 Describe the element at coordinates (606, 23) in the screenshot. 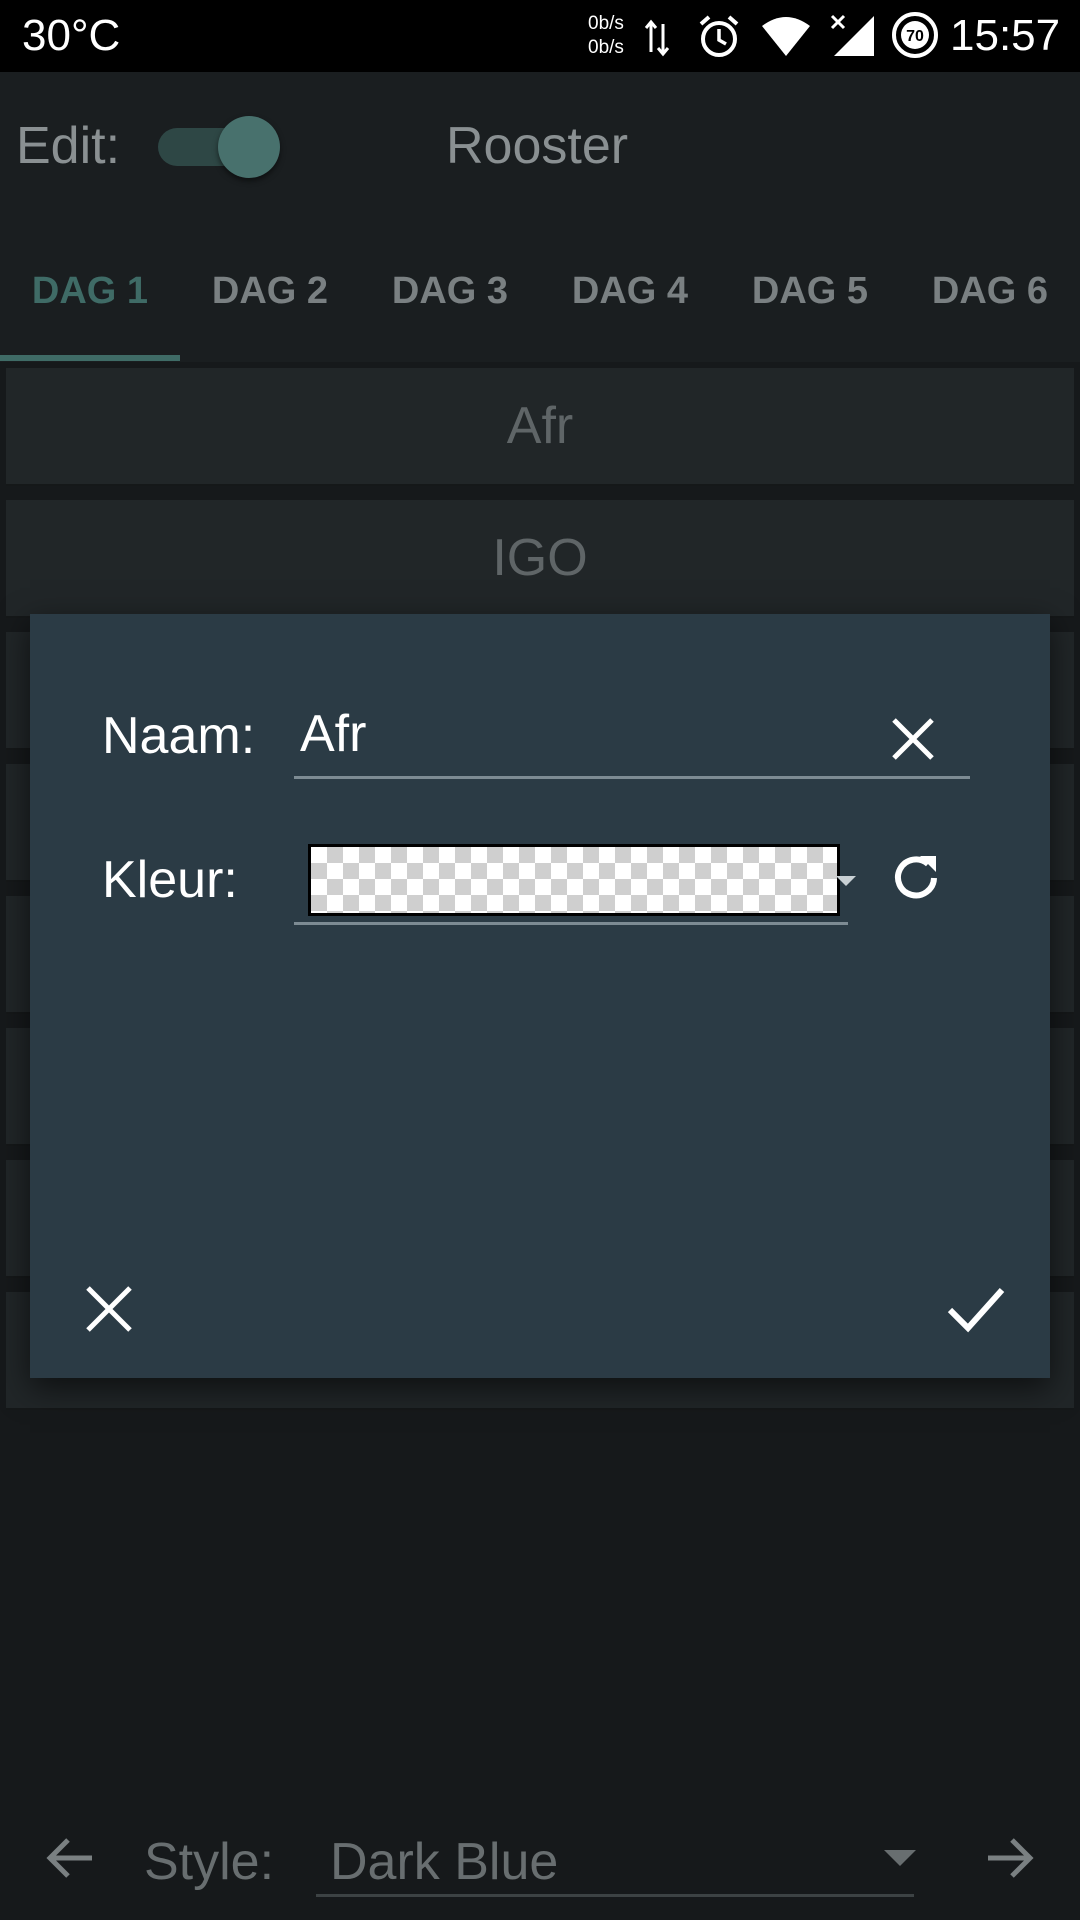

I see `net-up: 0b/s` at that location.